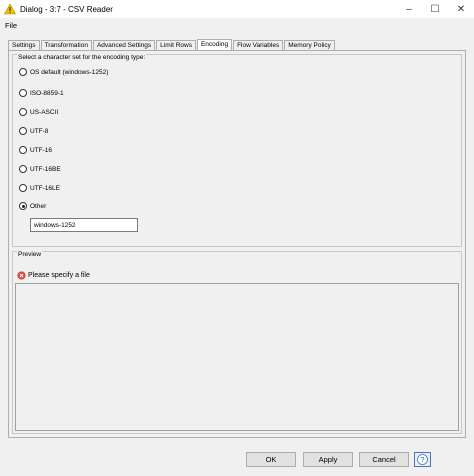 Image resolution: width=474 pixels, height=476 pixels. I want to click on radio-row-utf-8: UTF-8, so click(33, 131).